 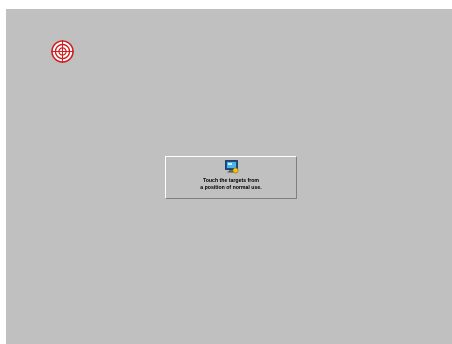 I want to click on calibration-target, so click(x=62, y=51).